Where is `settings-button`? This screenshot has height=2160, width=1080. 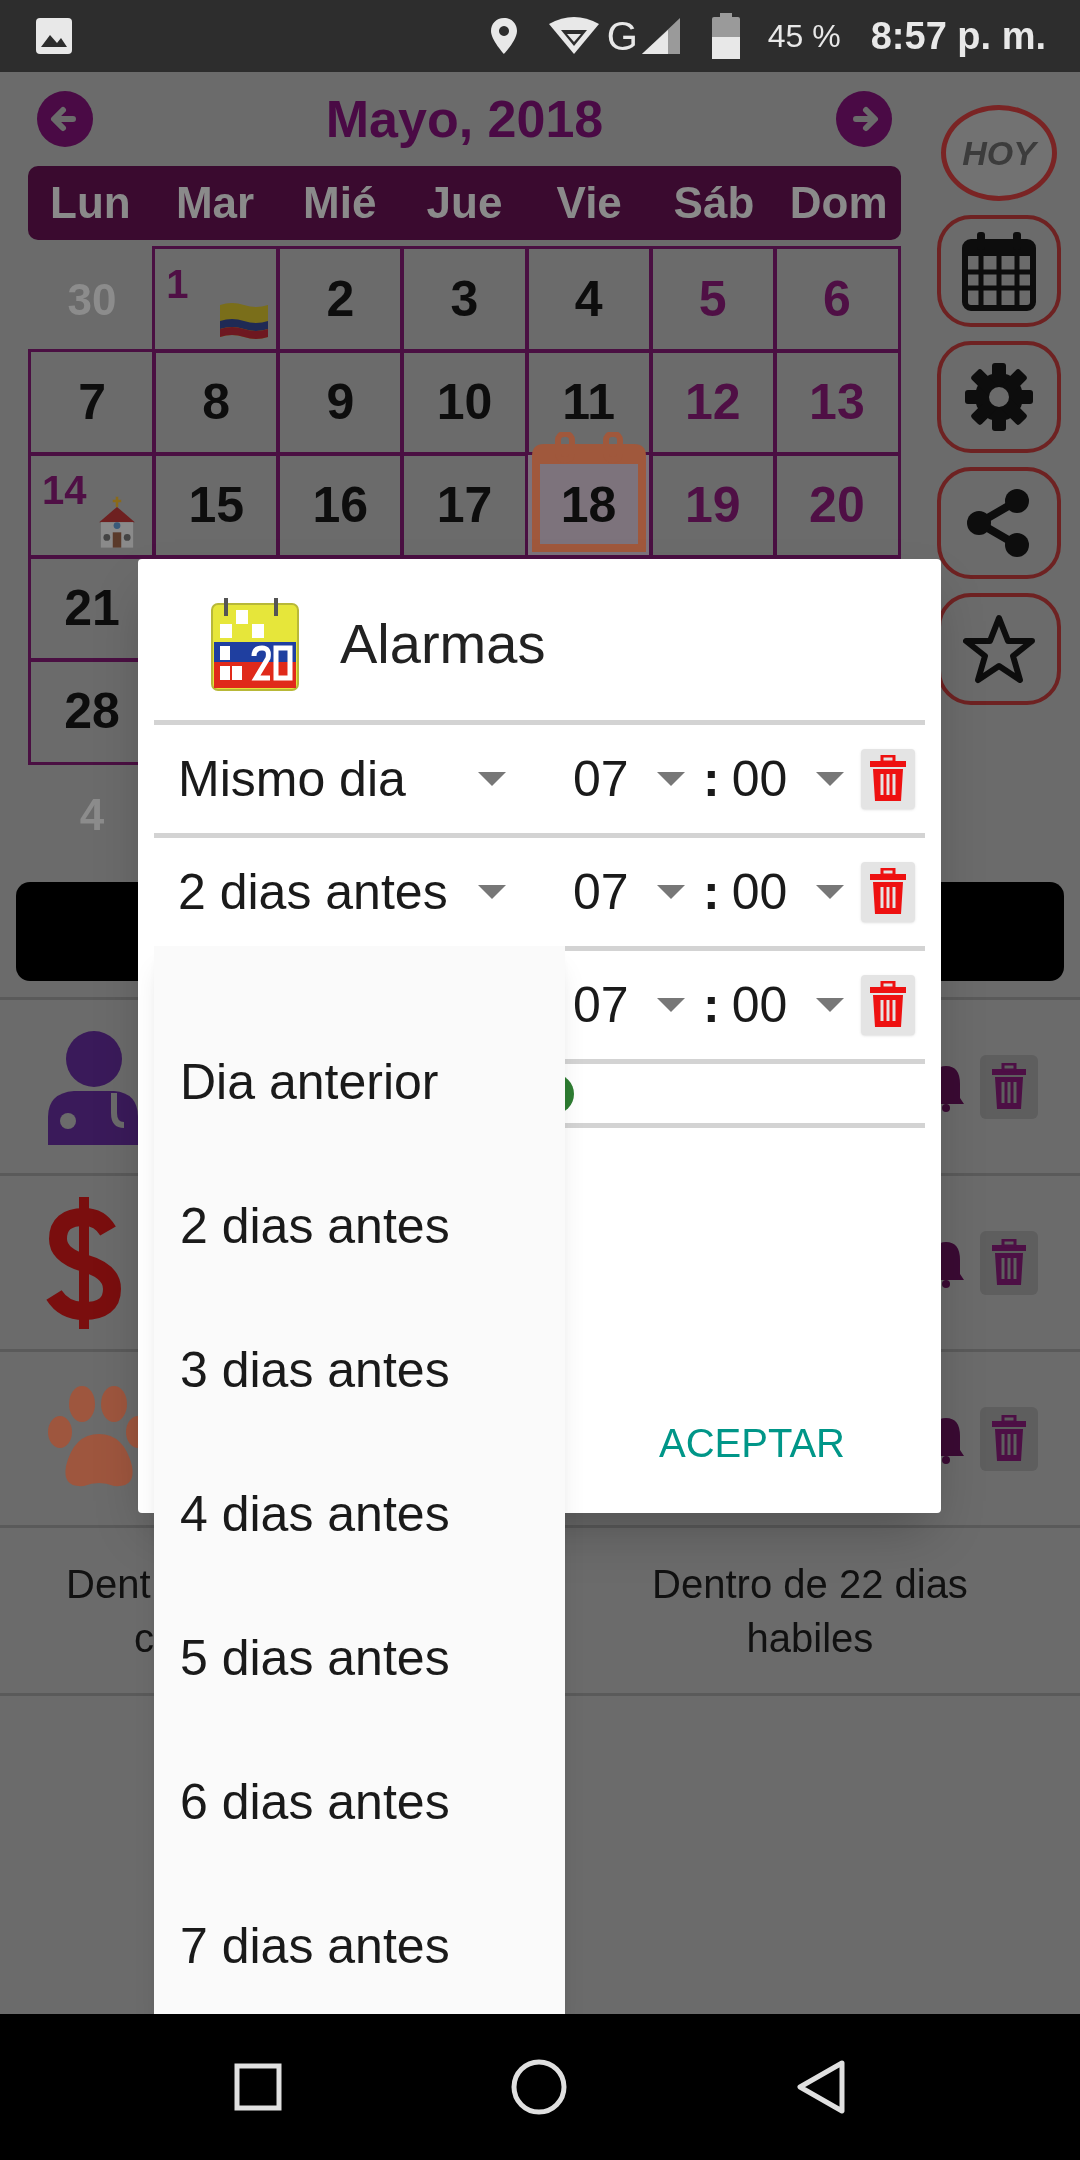 settings-button is located at coordinates (999, 397).